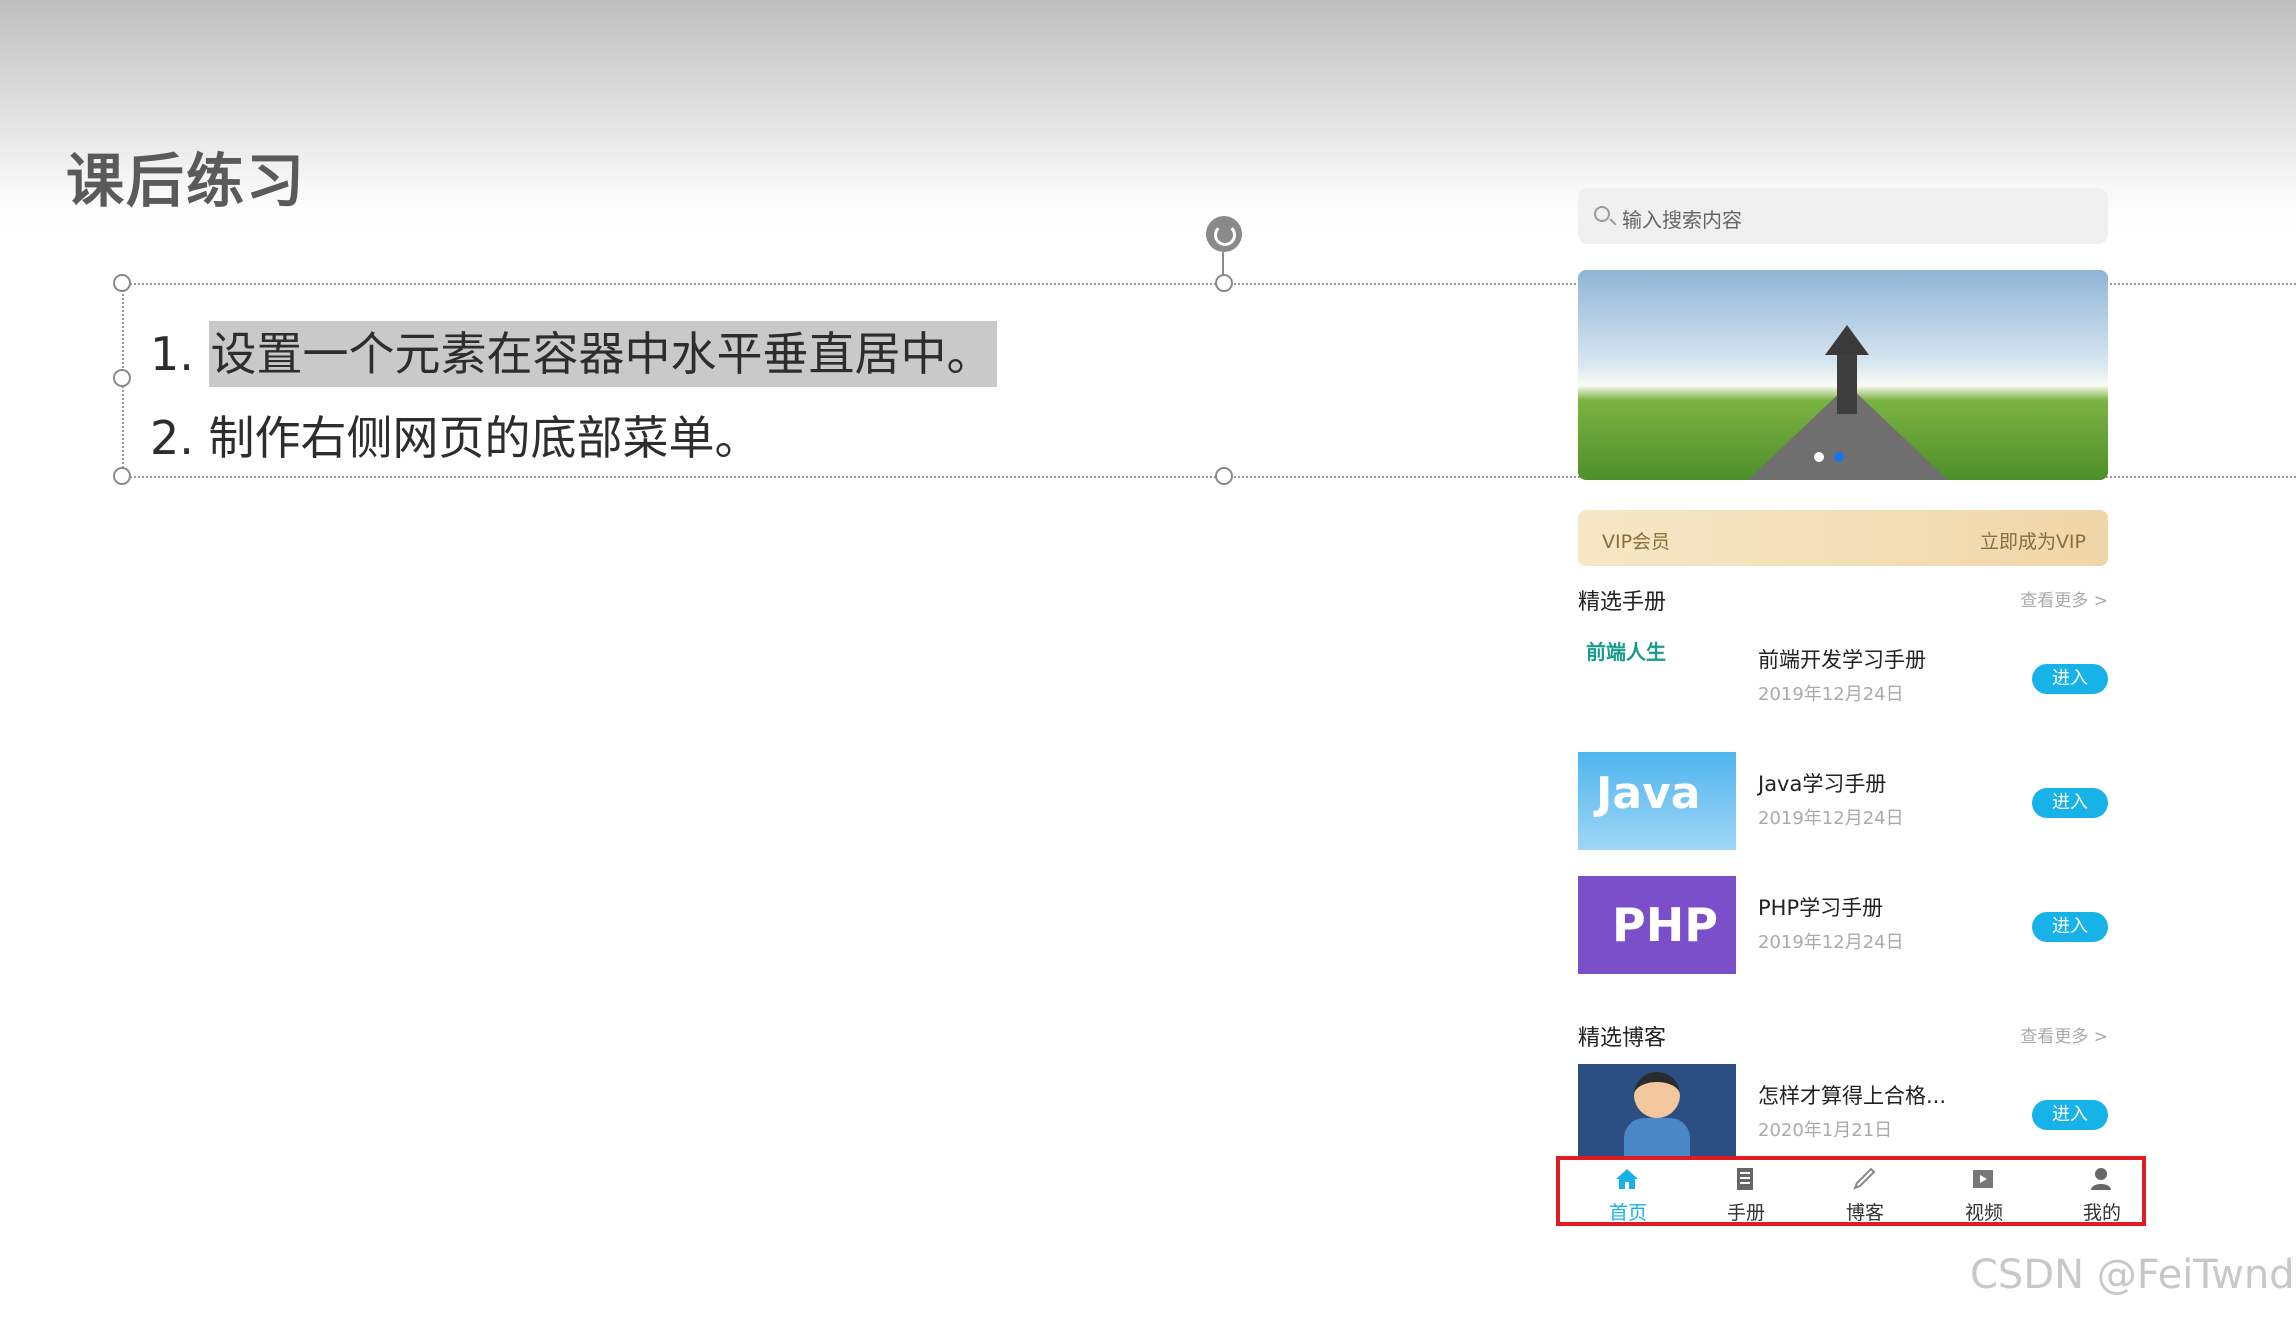  Describe the element at coordinates (2101, 1213) in the screenshot. I see `tab-label: 我的` at that location.